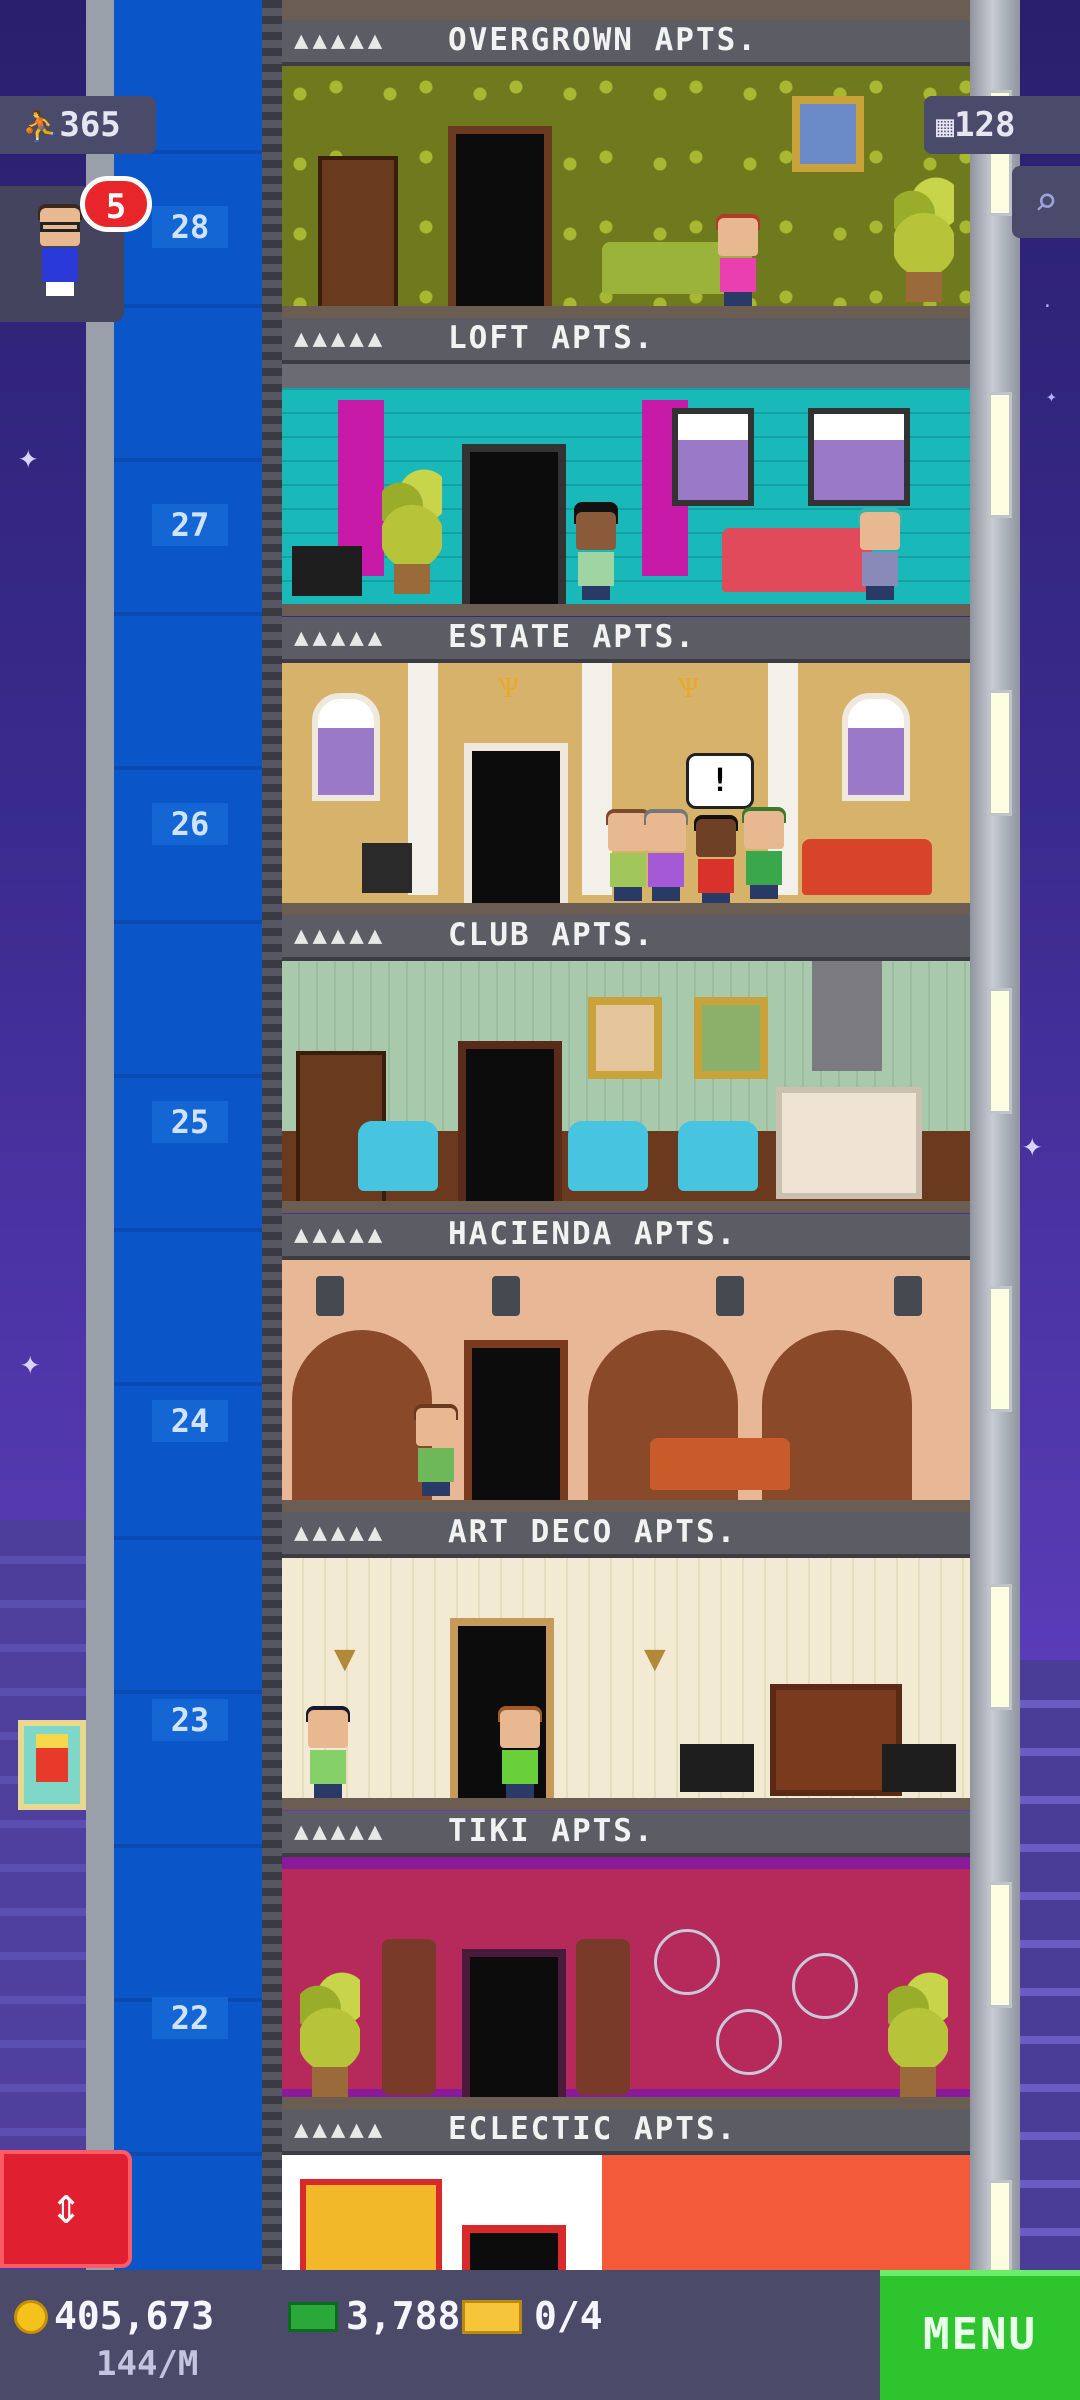  Describe the element at coordinates (387, 868) in the screenshot. I see `telephone-table` at that location.